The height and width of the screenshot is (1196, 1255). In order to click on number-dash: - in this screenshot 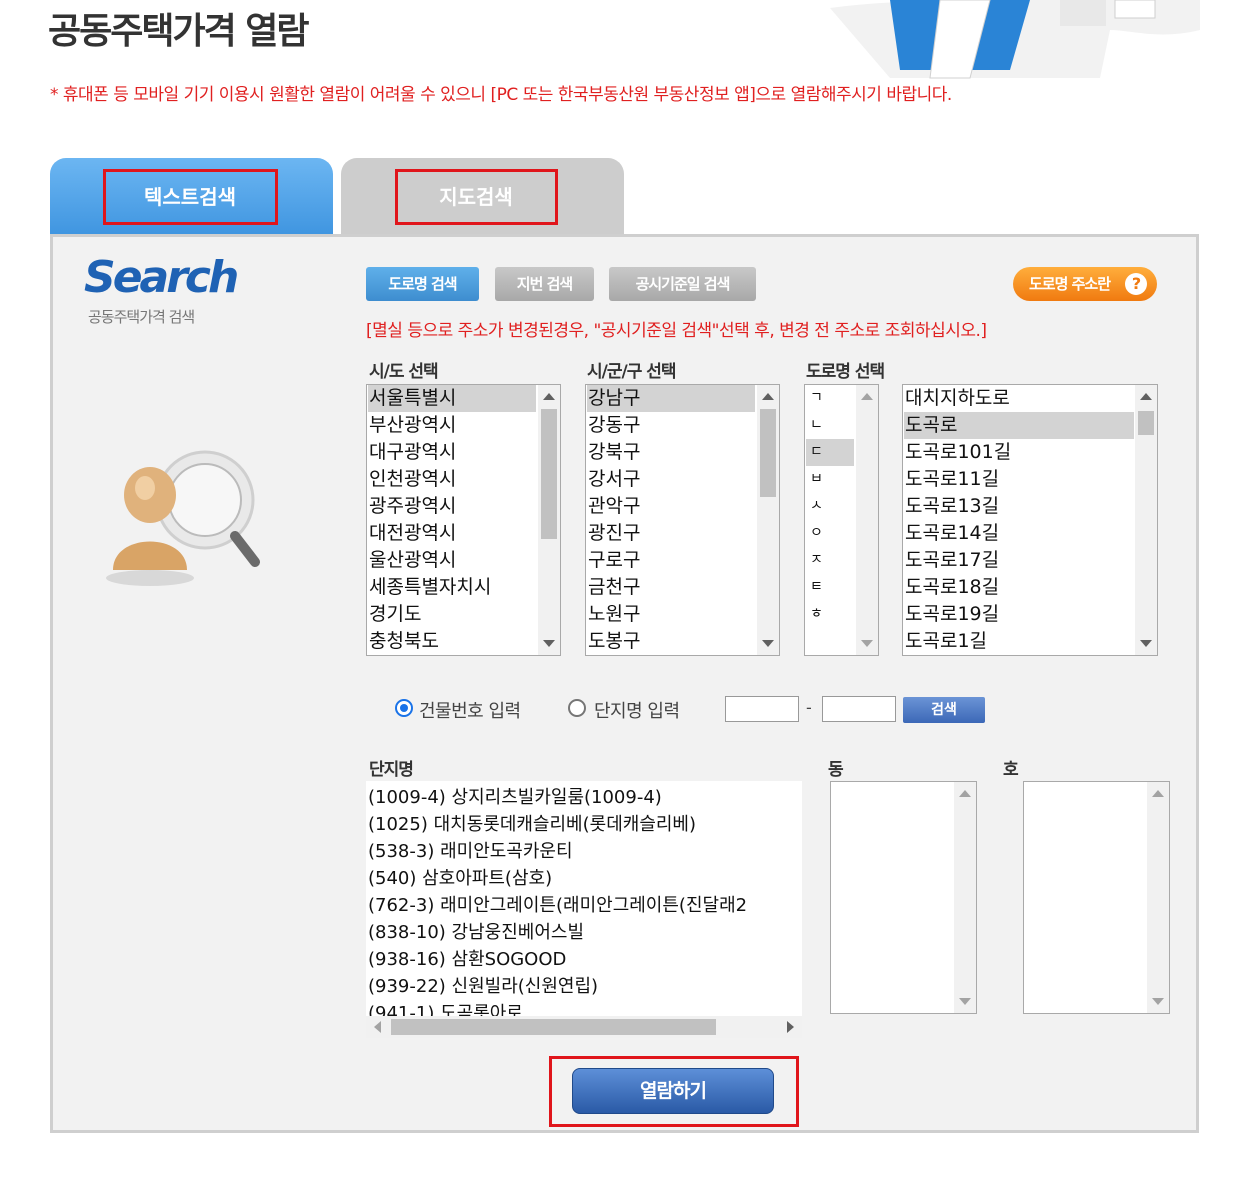, I will do `click(809, 707)`.